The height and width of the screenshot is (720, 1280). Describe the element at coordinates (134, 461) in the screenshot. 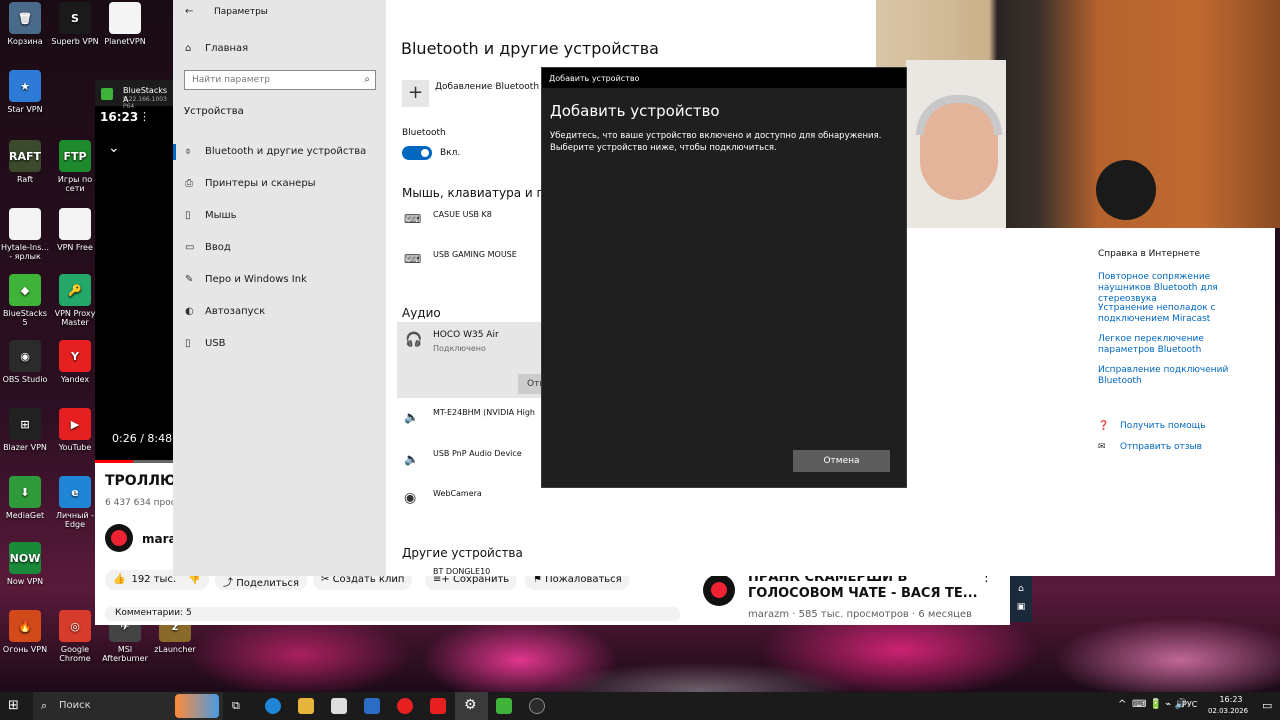

I see `video-progress-bar` at that location.